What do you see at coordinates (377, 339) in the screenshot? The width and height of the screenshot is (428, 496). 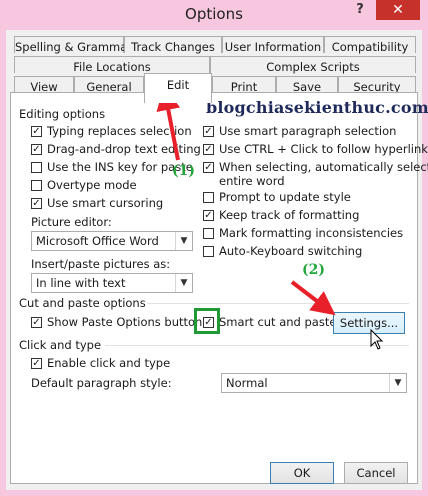 I see `mouse-cursor-icon` at bounding box center [377, 339].